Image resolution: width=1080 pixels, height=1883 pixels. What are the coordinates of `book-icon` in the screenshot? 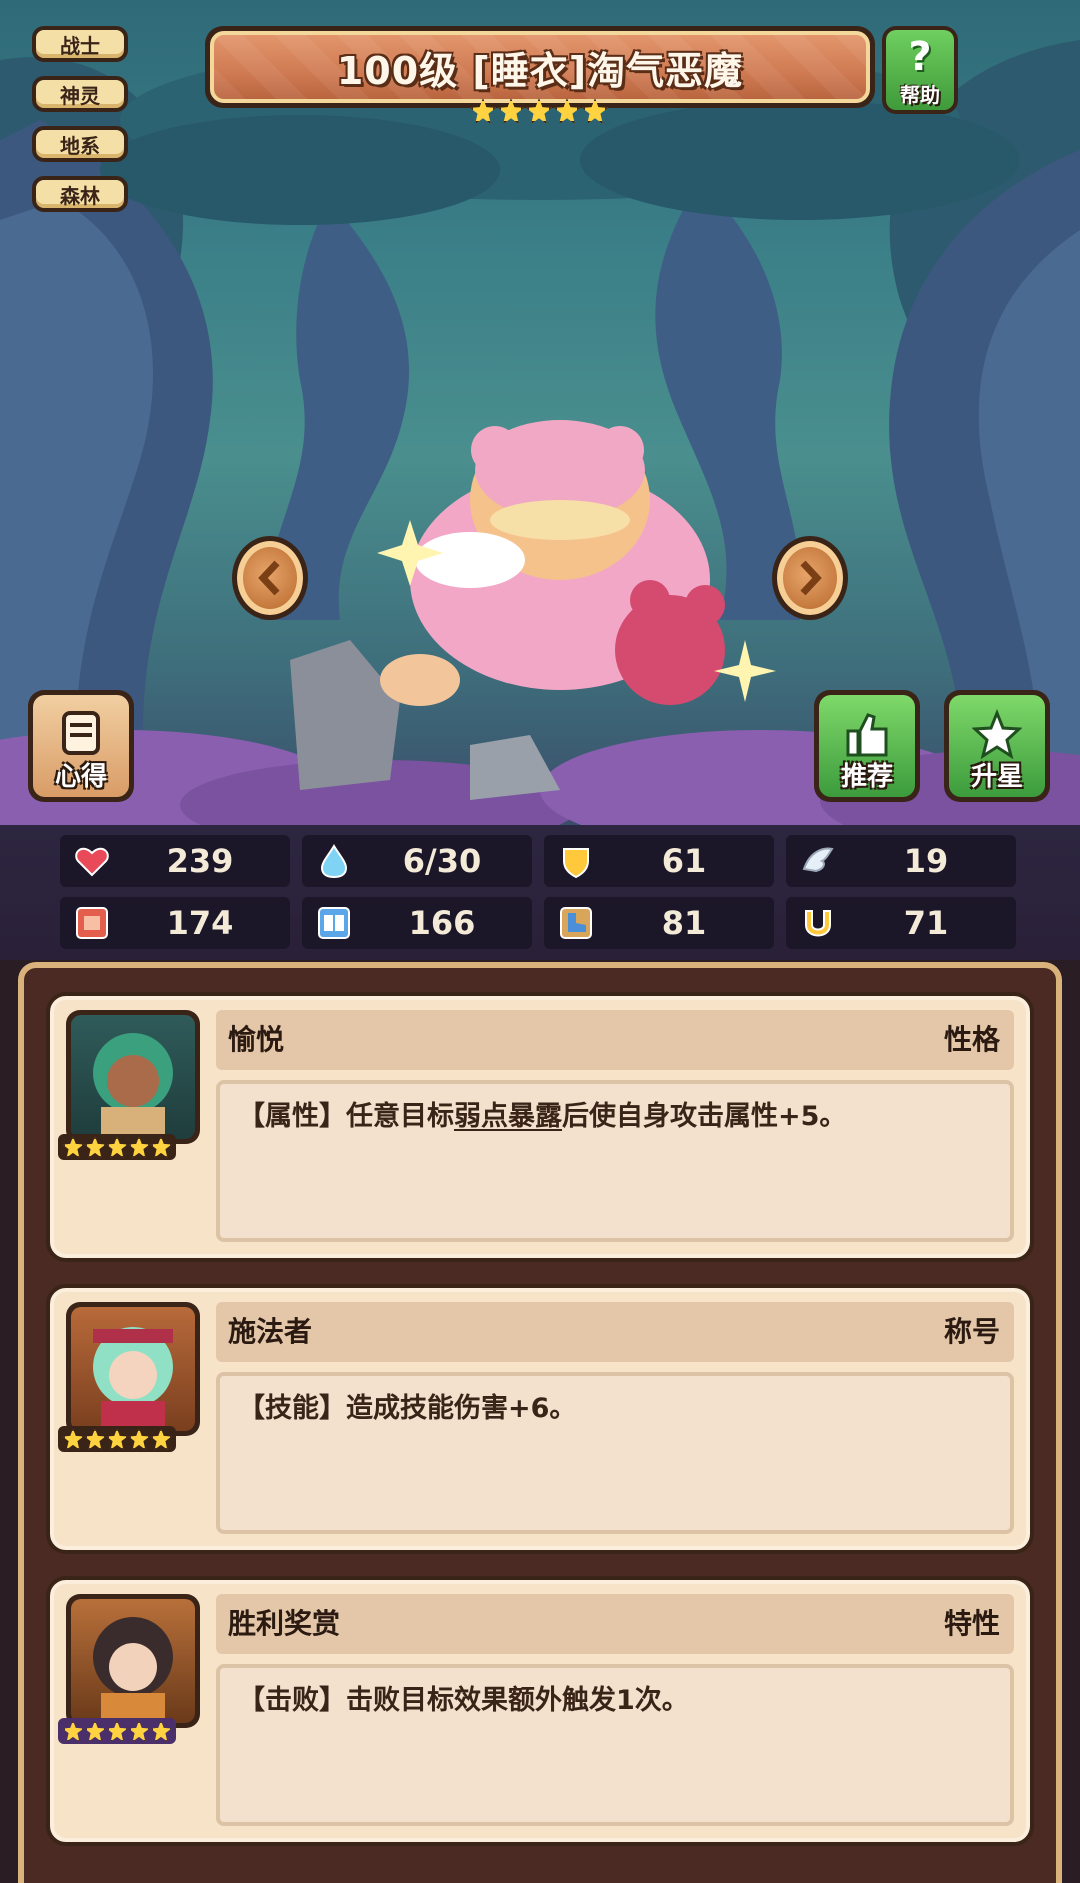 It's located at (334, 923).